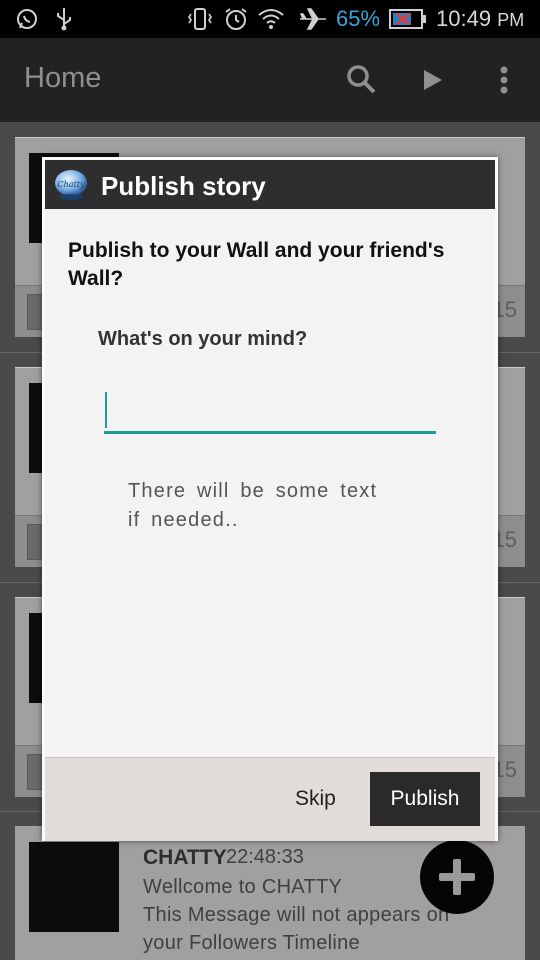 The height and width of the screenshot is (960, 540). Describe the element at coordinates (270, 184) in the screenshot. I see `dialog-header: Chatty Publish story` at that location.